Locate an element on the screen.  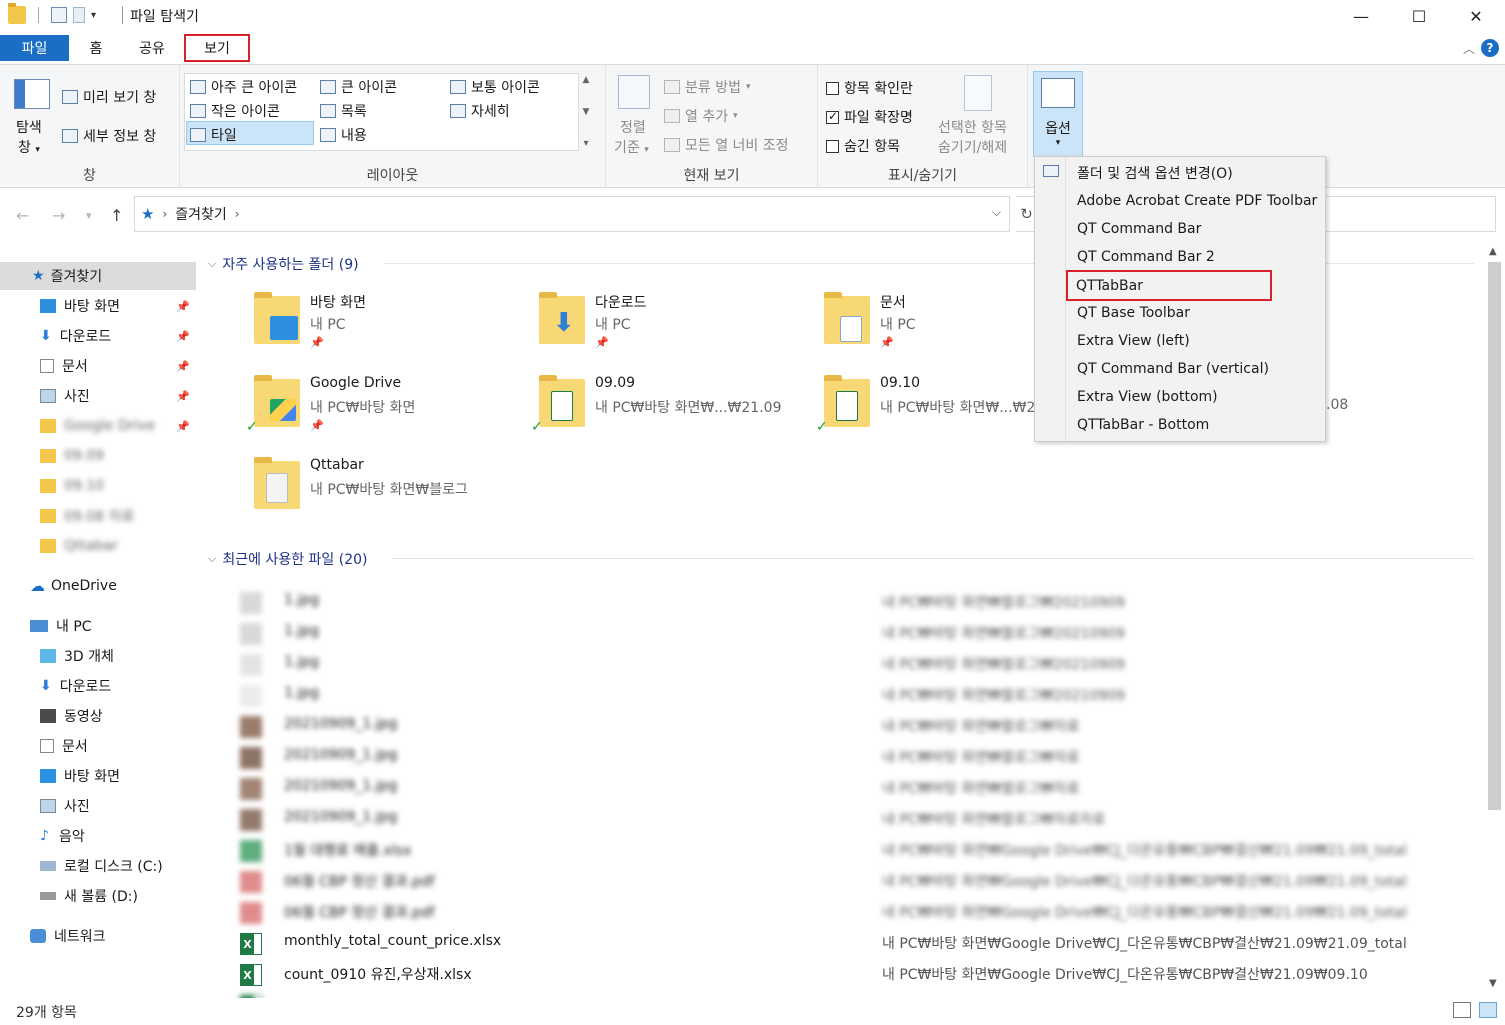
nav-item-desktop-pc: 바탕 화면 is located at coordinates (98, 776).